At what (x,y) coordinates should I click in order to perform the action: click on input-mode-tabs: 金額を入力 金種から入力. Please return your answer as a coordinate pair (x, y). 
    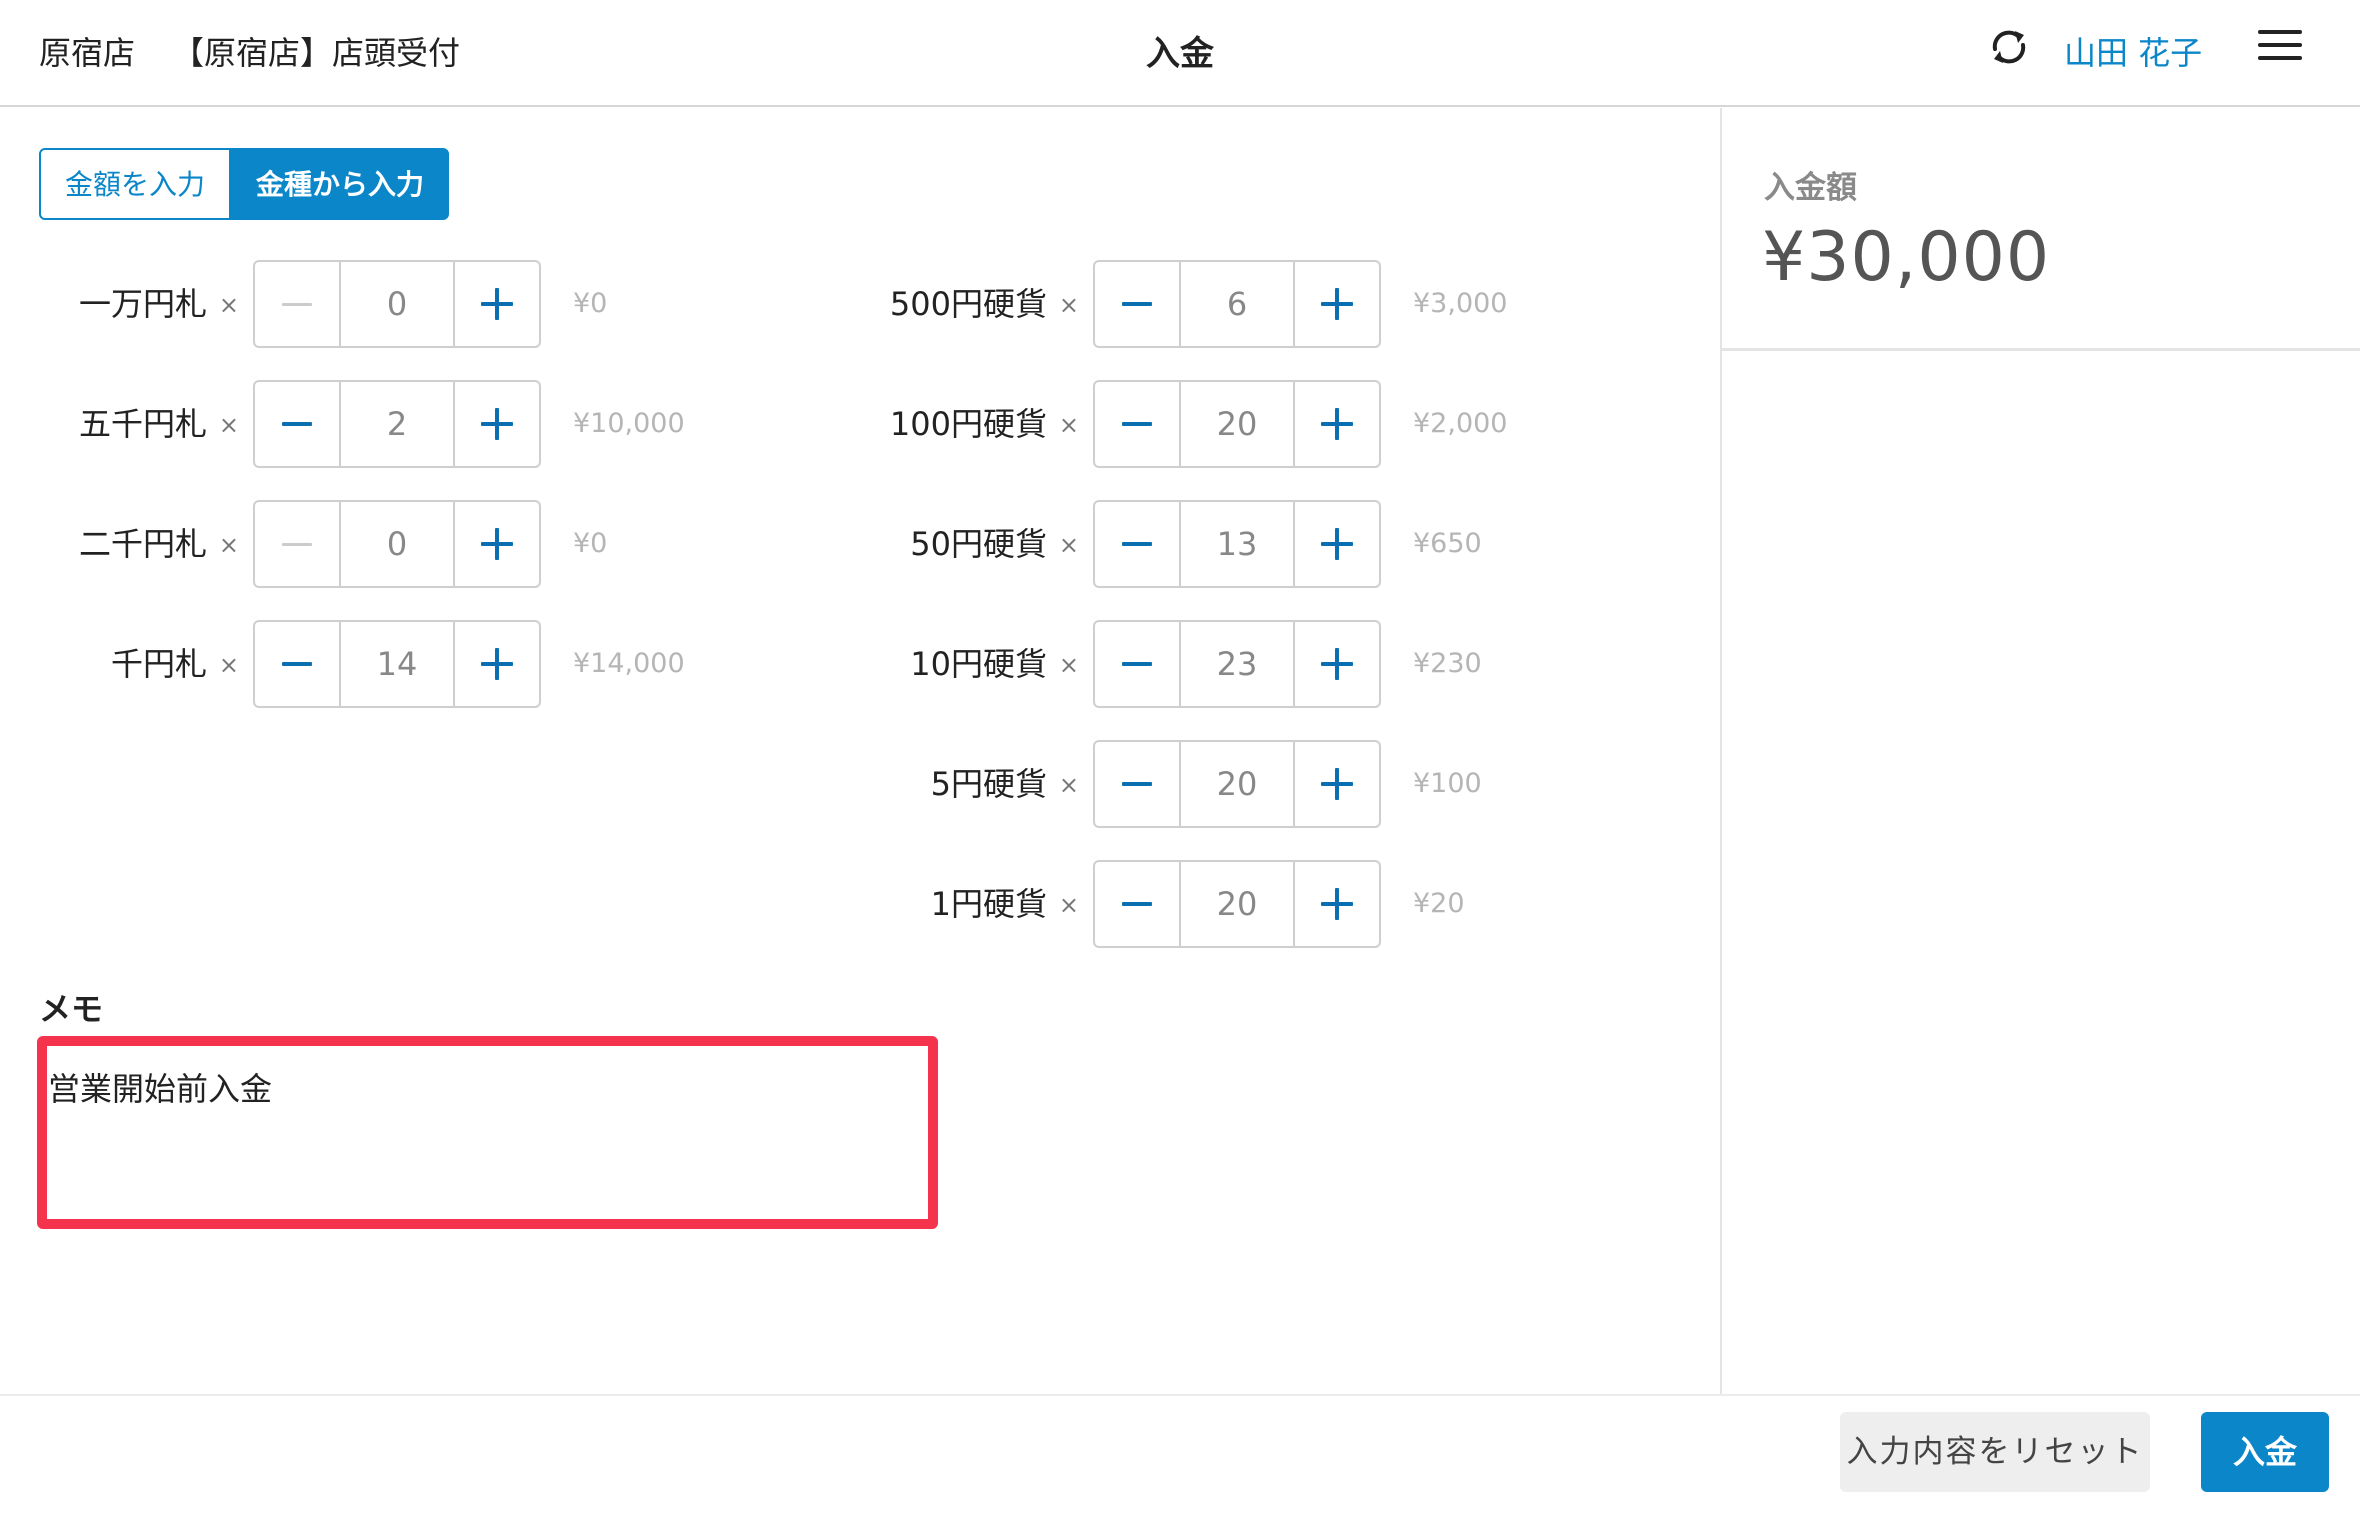
    Looking at the image, I should click on (244, 184).